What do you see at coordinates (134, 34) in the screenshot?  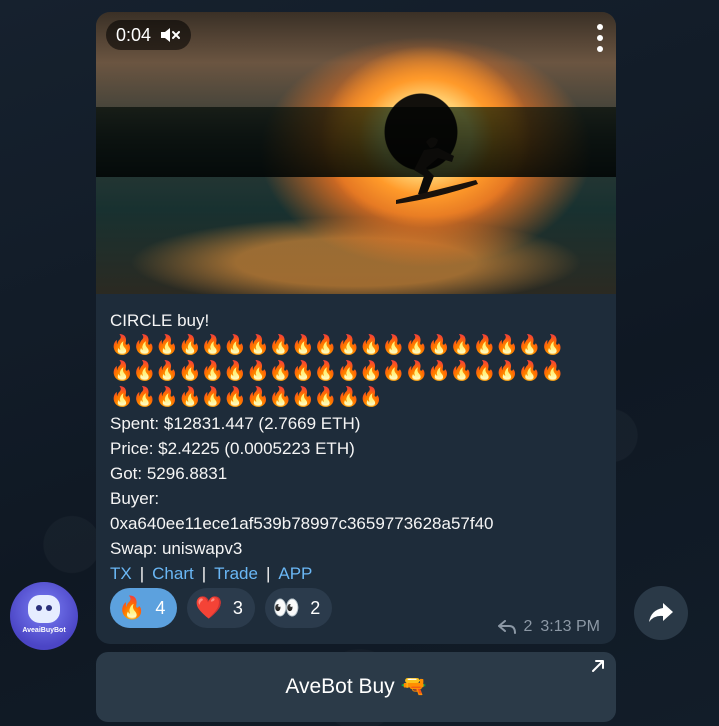 I see `video-time: 0:04` at bounding box center [134, 34].